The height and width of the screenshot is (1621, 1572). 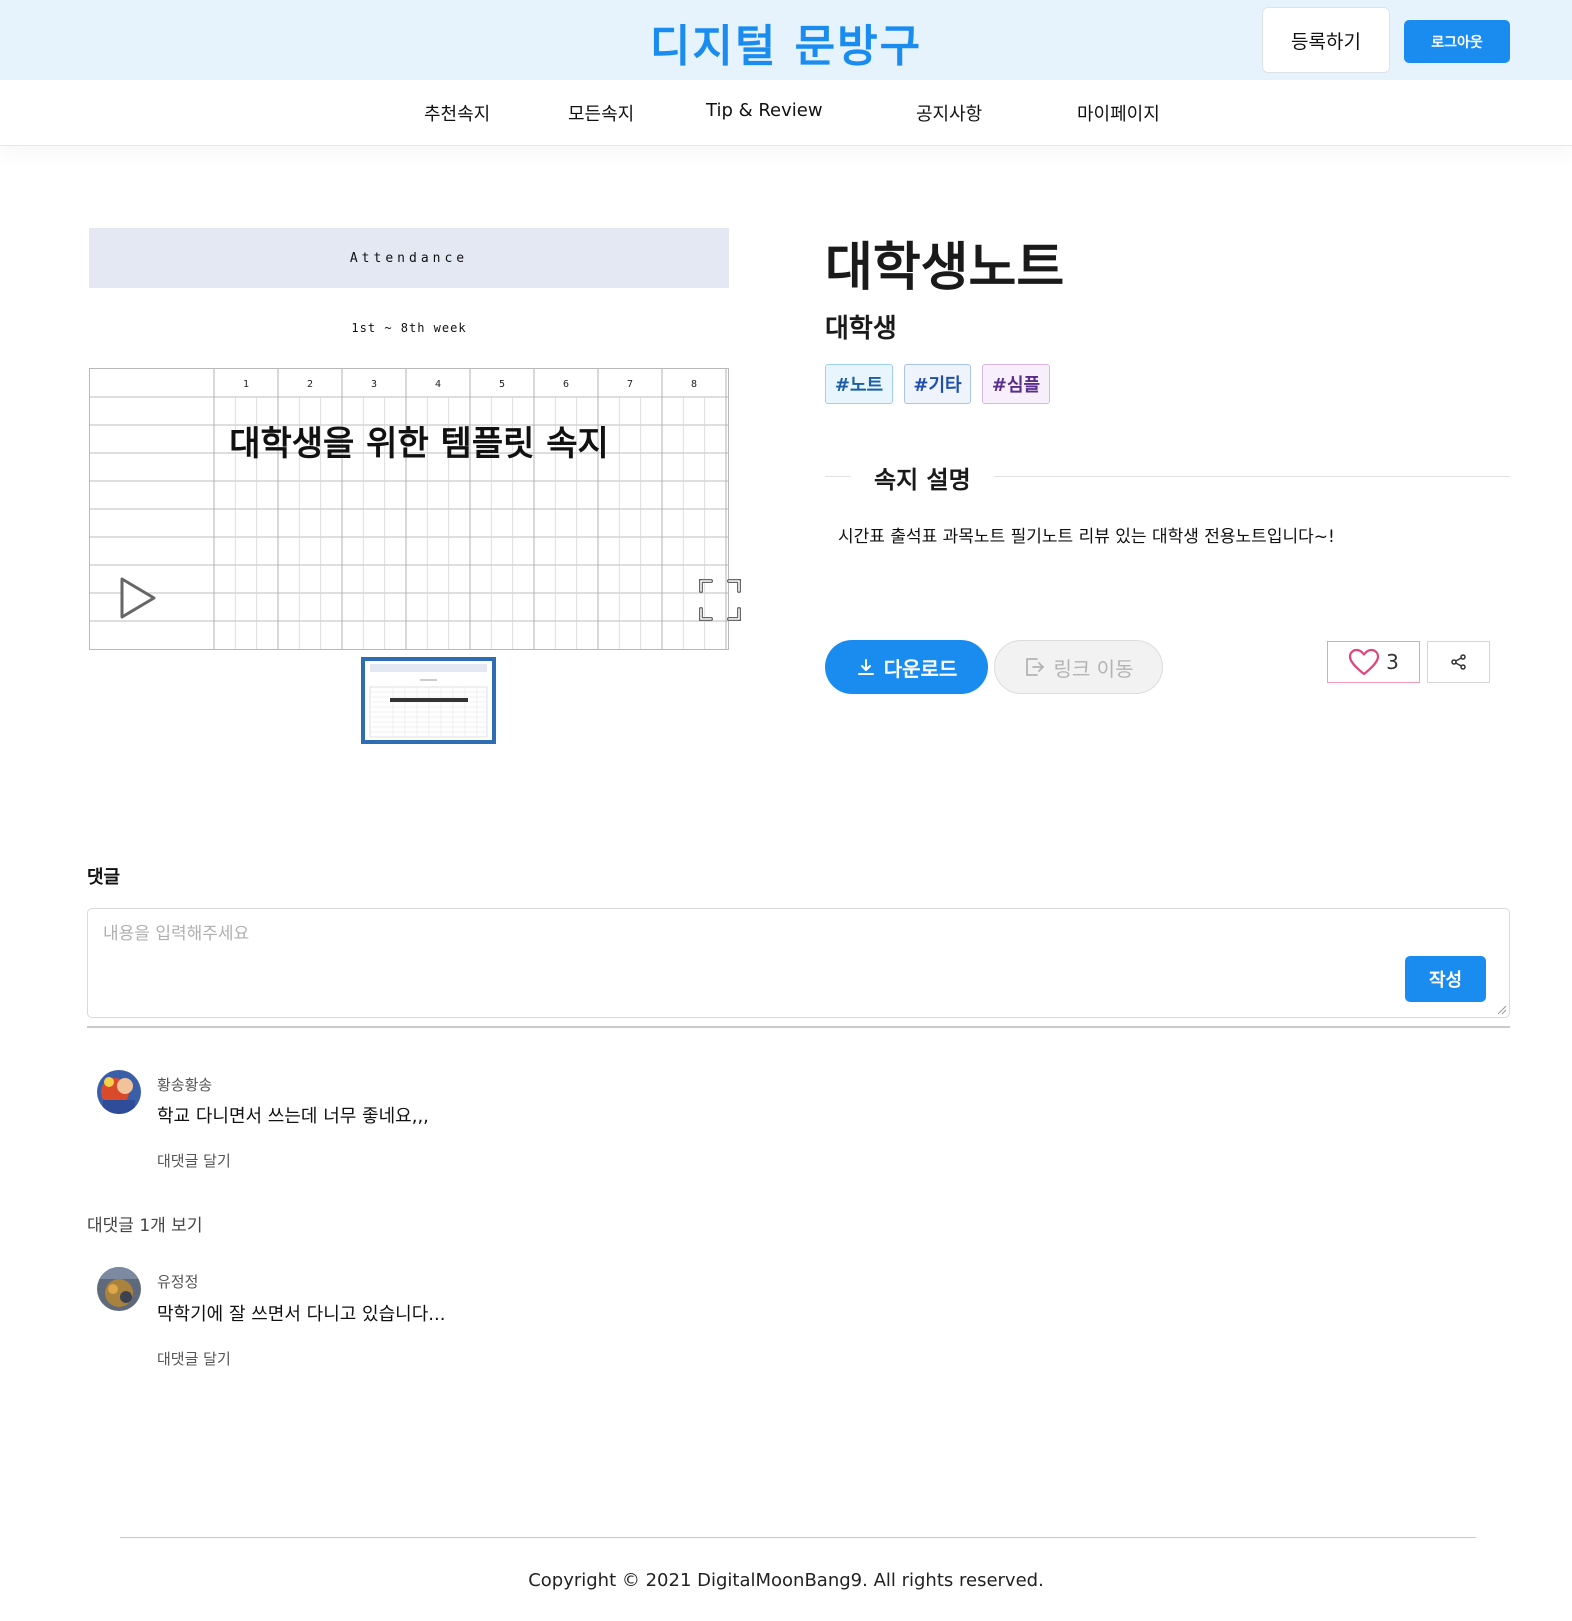 I want to click on comments-heading: 댓글, so click(x=104, y=877).